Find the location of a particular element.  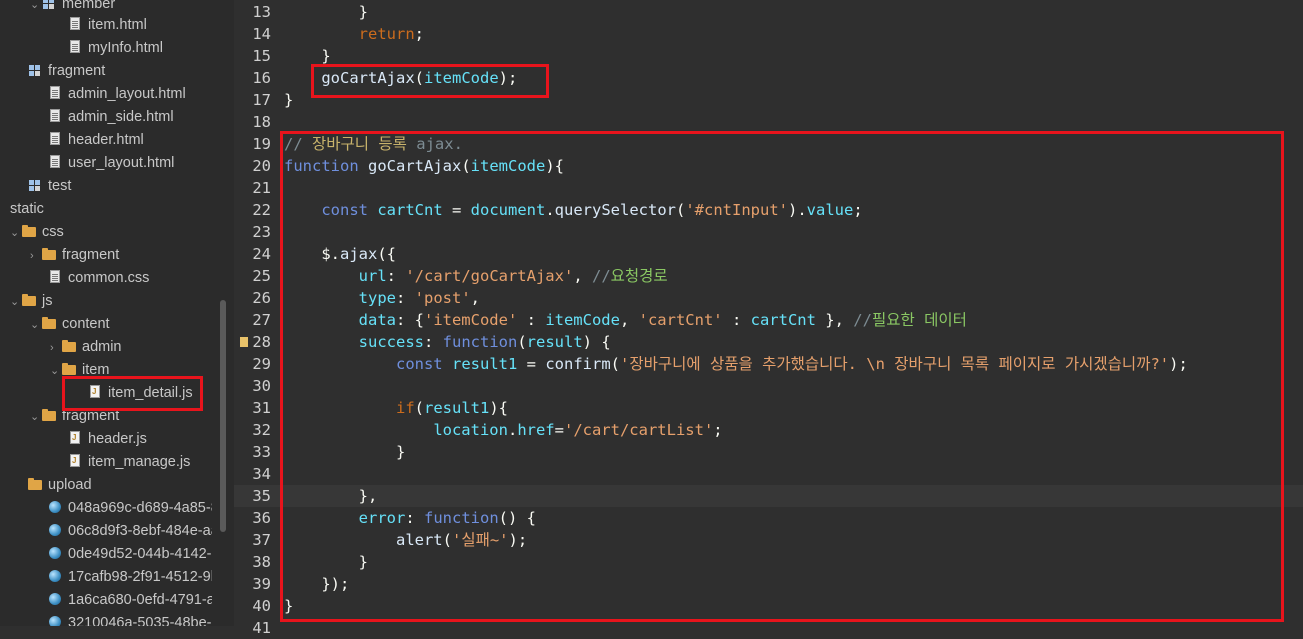

tree-item-06c8d9f3-8ebf-484e-aab: 06c8d9f3-8ebf-484e-aab is located at coordinates (130, 531).